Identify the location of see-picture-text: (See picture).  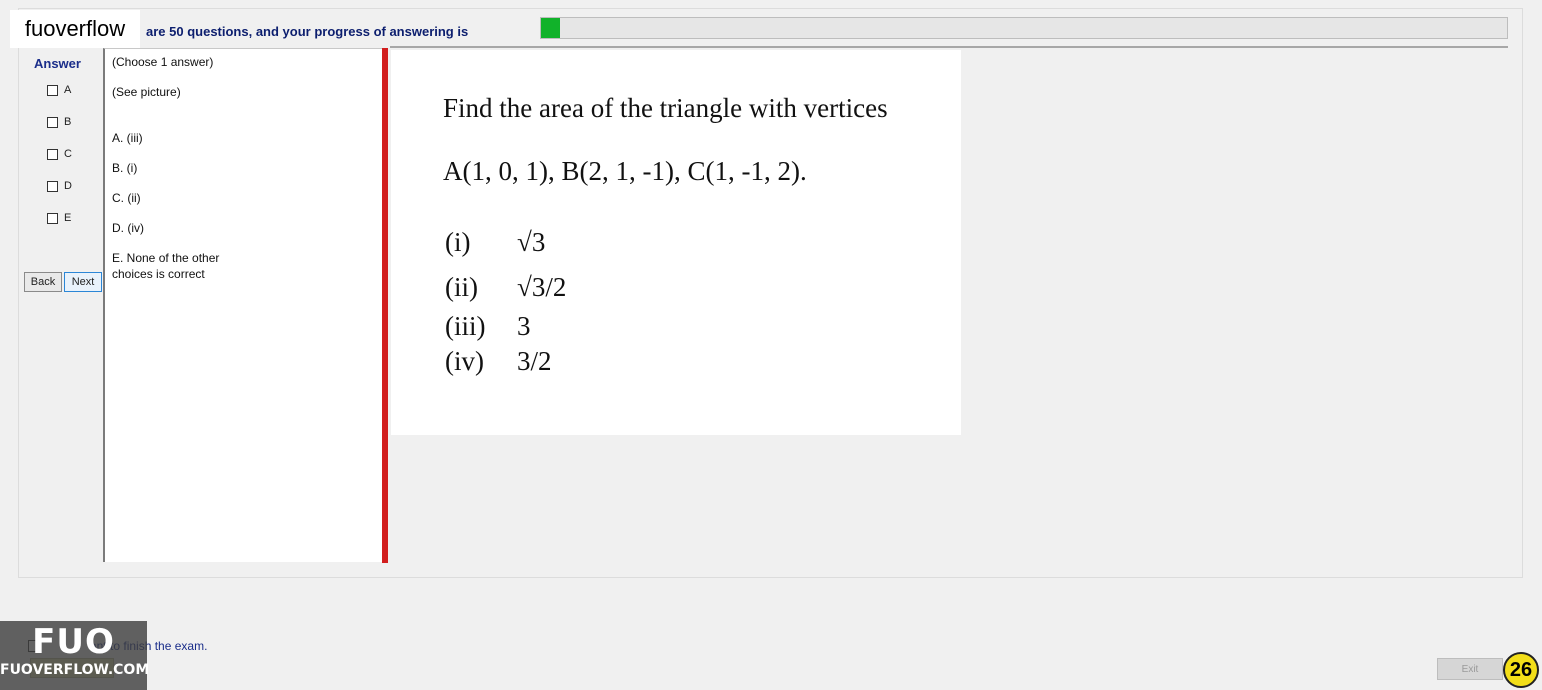
(146, 92).